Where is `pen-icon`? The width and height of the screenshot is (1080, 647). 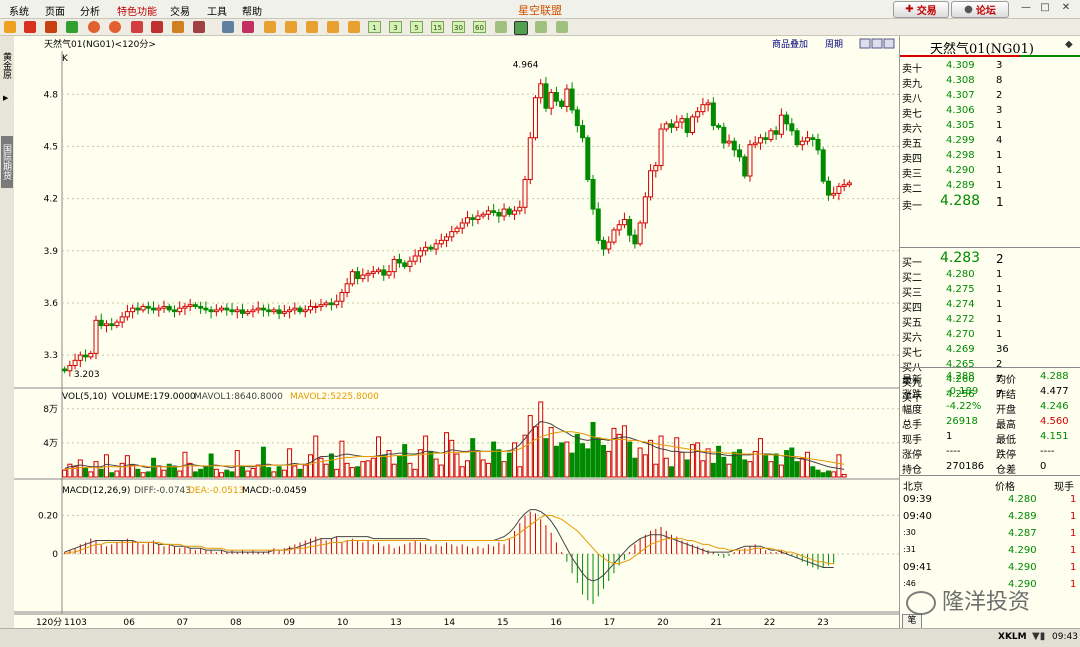
pen-icon is located at coordinates (157, 27).